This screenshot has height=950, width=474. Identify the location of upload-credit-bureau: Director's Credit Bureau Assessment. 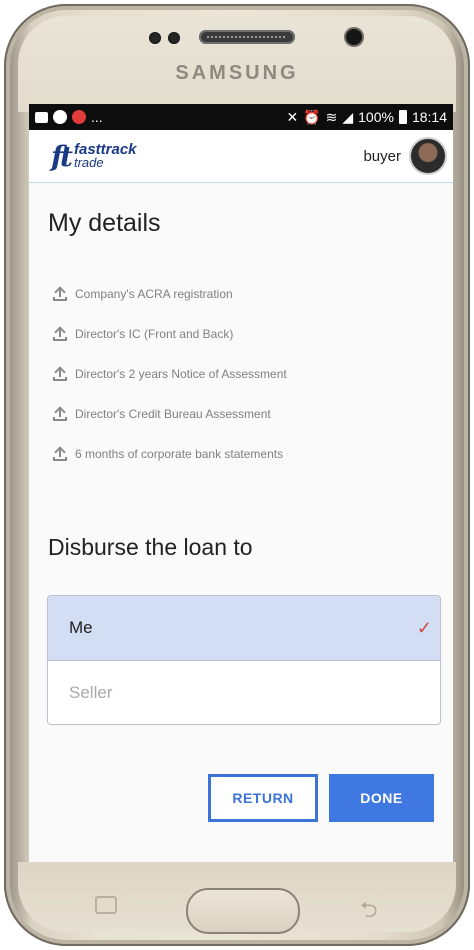
(170, 414).